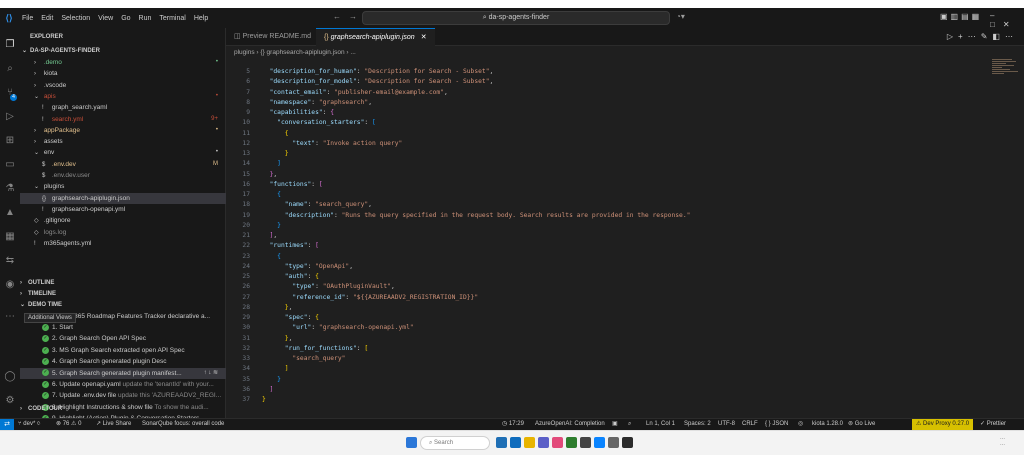 The image size is (1024, 455). Describe the element at coordinates (123, 96) in the screenshot. I see `tree-item: ⌄ apis •` at that location.